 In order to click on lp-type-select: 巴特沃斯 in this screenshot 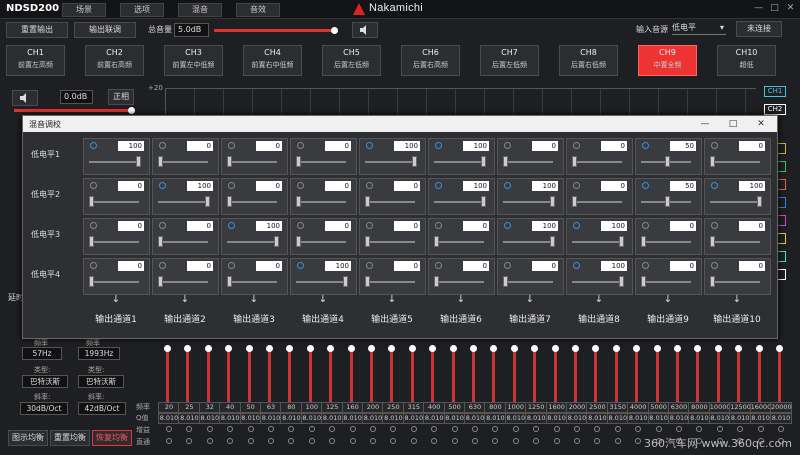, I will do `click(101, 381)`.